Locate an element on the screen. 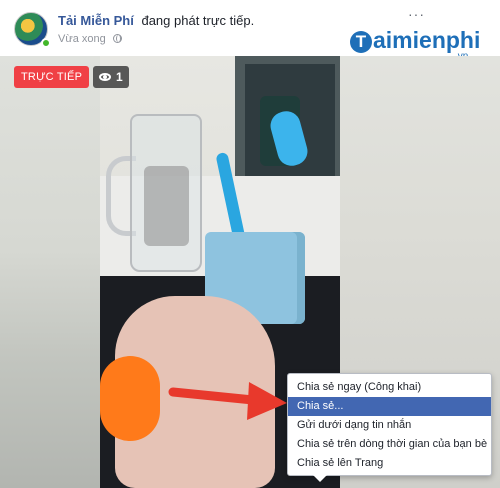  eye-icon is located at coordinates (105, 77).